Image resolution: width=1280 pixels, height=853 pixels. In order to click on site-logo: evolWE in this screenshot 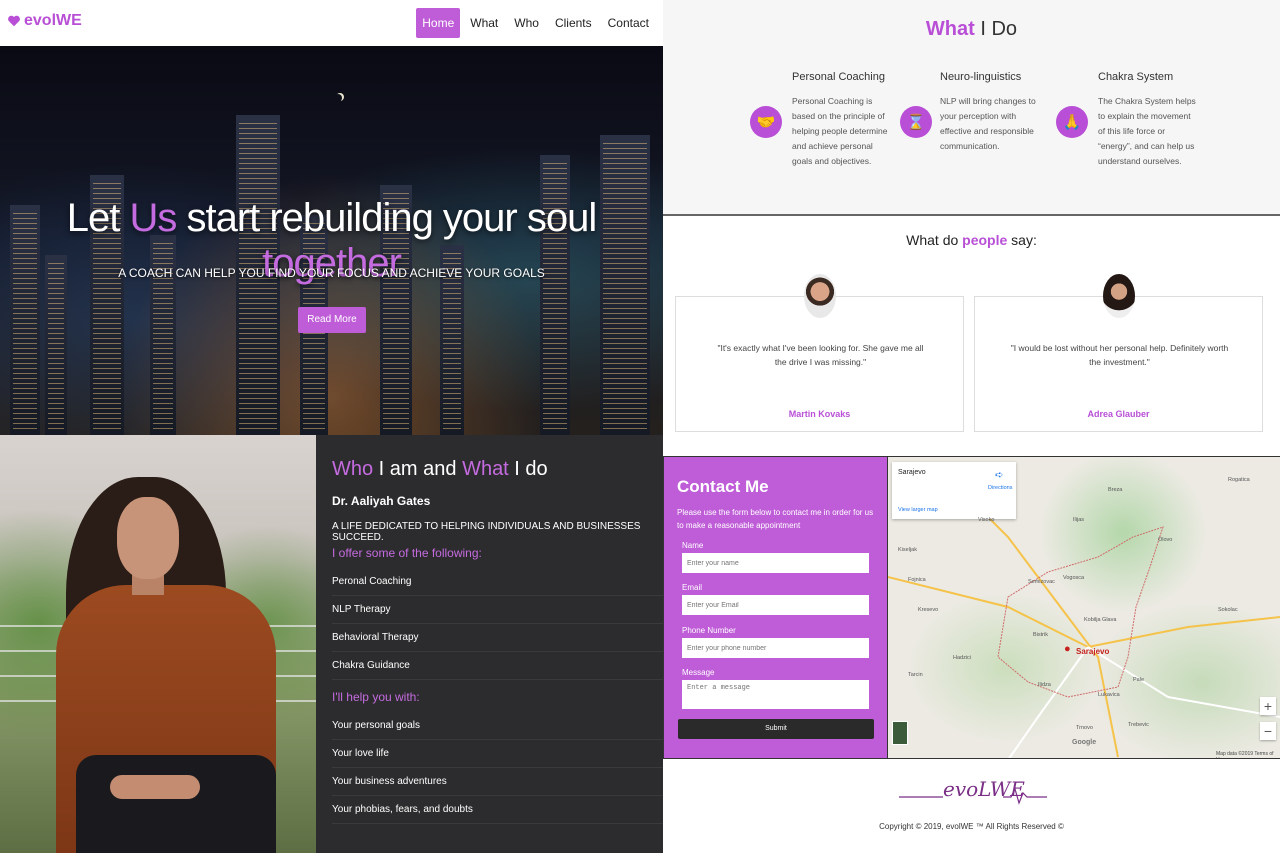, I will do `click(44, 21)`.